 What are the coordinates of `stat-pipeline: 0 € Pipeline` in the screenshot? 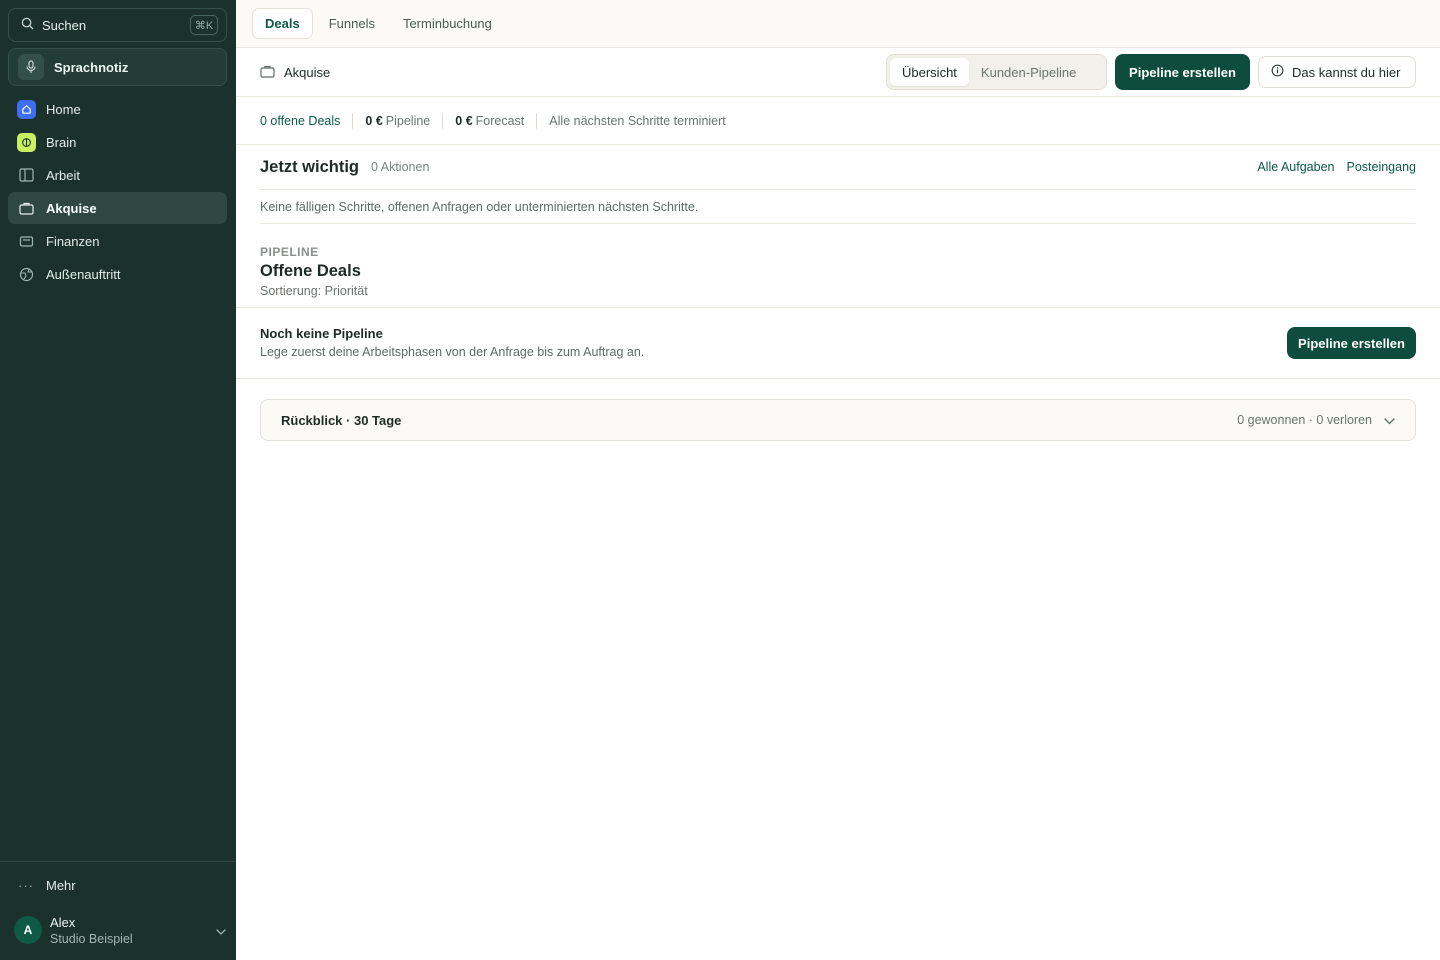 It's located at (397, 121).